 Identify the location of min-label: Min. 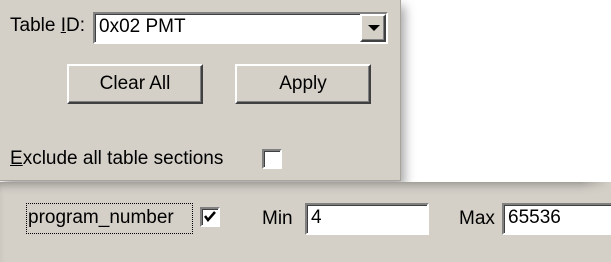
(277, 218).